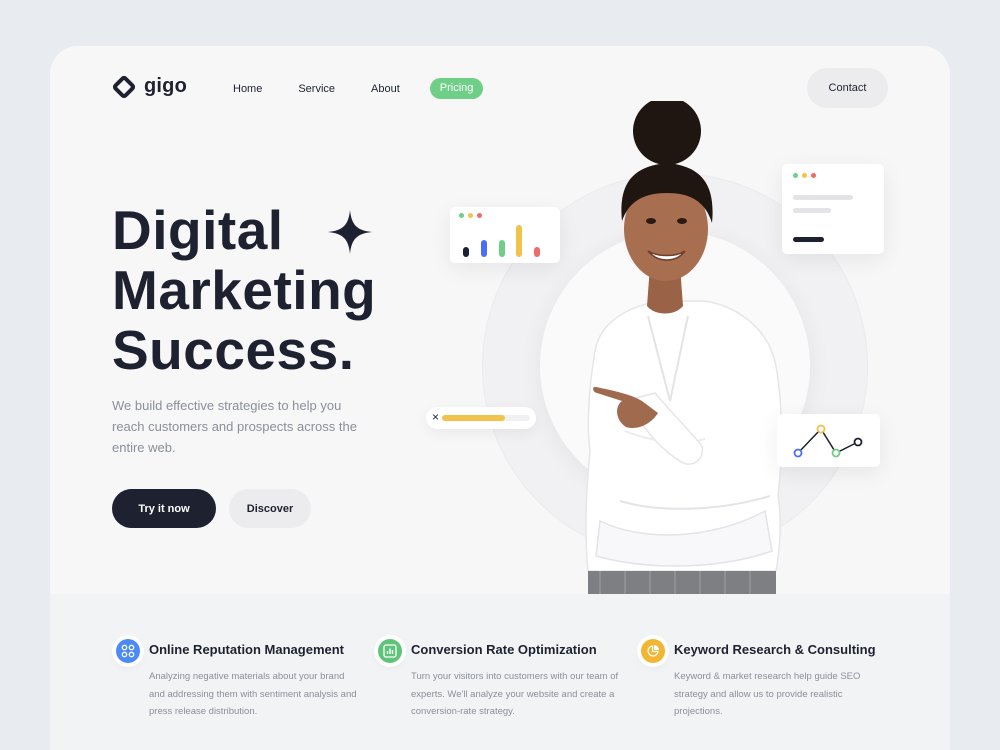 This screenshot has width=1000, height=750. I want to click on main-nav: Home Service About Pricing, so click(376, 88).